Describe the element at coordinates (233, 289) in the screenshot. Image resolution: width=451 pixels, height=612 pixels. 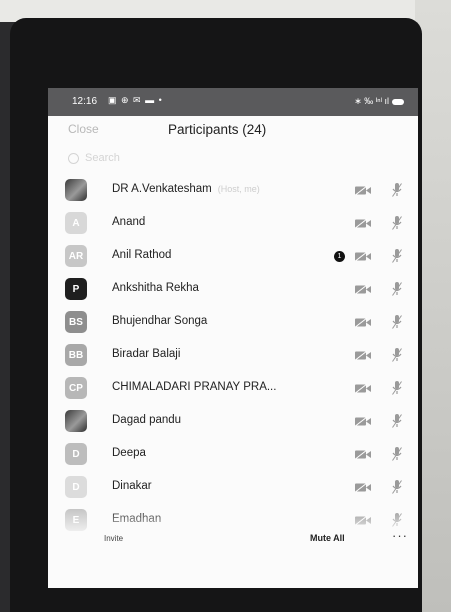
I see `participant-row: P Ankshitha Rekha` at that location.